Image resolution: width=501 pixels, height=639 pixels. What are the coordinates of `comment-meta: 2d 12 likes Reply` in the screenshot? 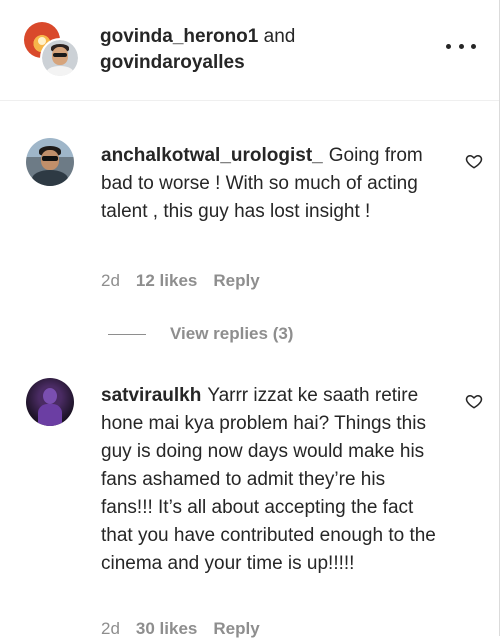 It's located at (180, 281).